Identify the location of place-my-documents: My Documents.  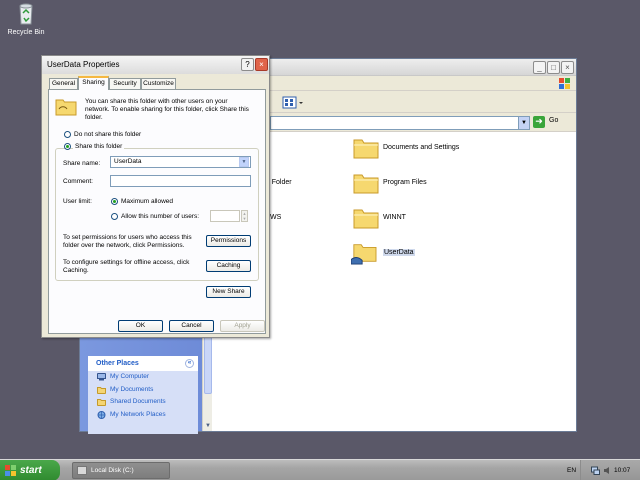
(143, 390).